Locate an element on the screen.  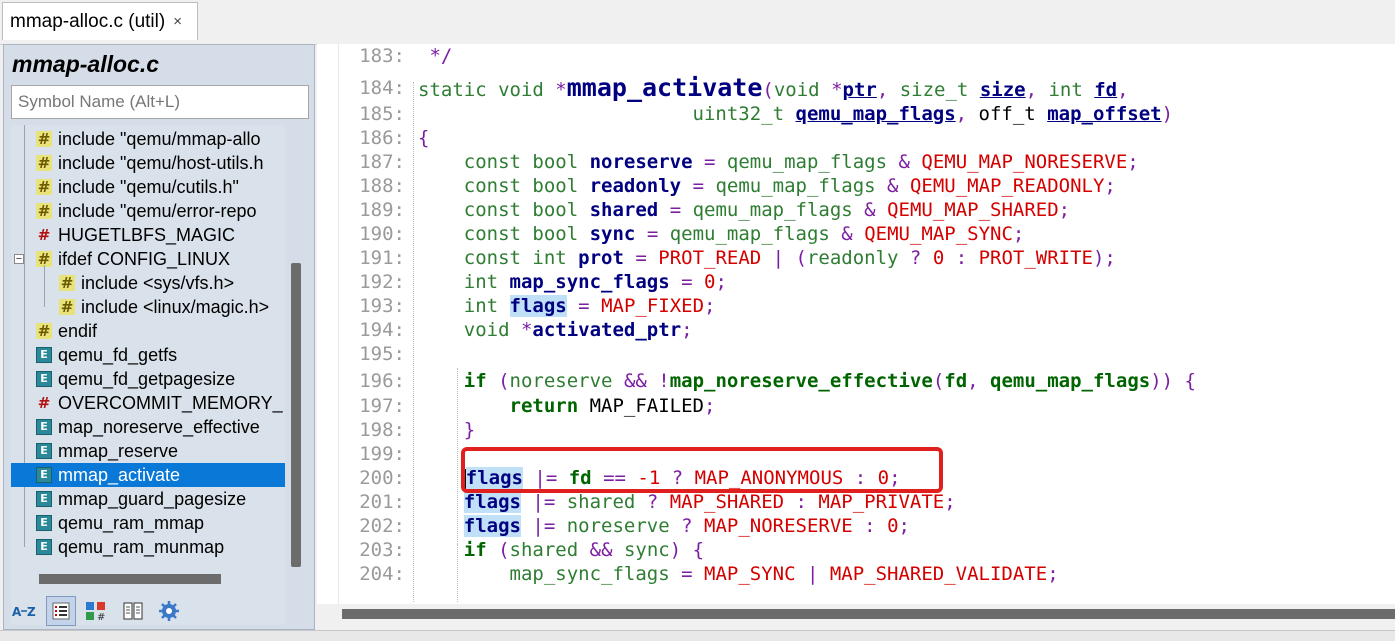
code-line: 195: is located at coordinates (361, 354).